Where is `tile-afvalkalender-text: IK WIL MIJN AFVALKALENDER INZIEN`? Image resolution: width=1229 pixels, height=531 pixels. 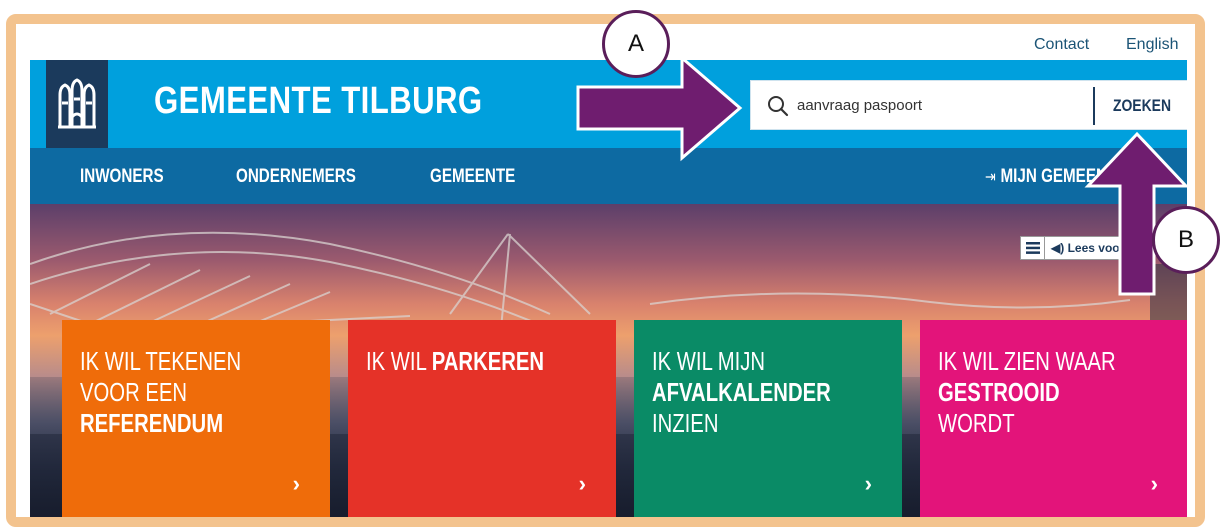 tile-afvalkalender-text: IK WIL MIJN AFVALKALENDER INZIEN is located at coordinates (777, 392).